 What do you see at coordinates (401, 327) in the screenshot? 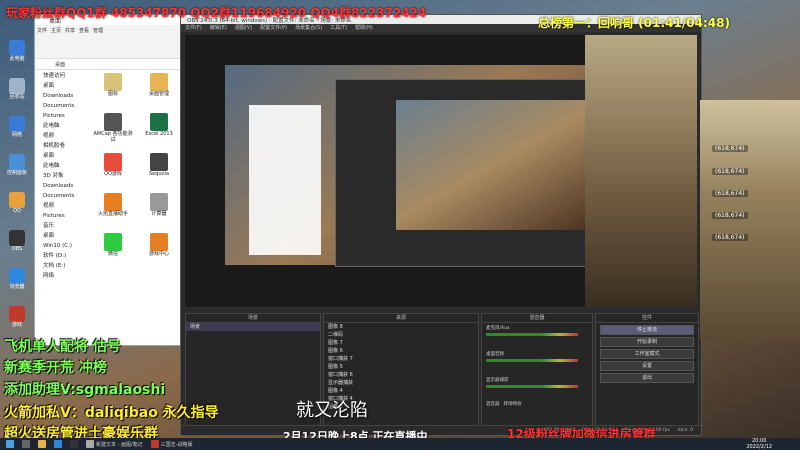
I see `source-item: 图像 8` at bounding box center [401, 327].